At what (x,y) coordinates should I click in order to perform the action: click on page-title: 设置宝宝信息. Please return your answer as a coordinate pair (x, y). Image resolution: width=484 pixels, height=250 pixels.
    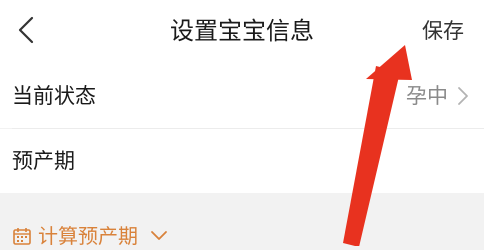
    Looking at the image, I should click on (242, 31).